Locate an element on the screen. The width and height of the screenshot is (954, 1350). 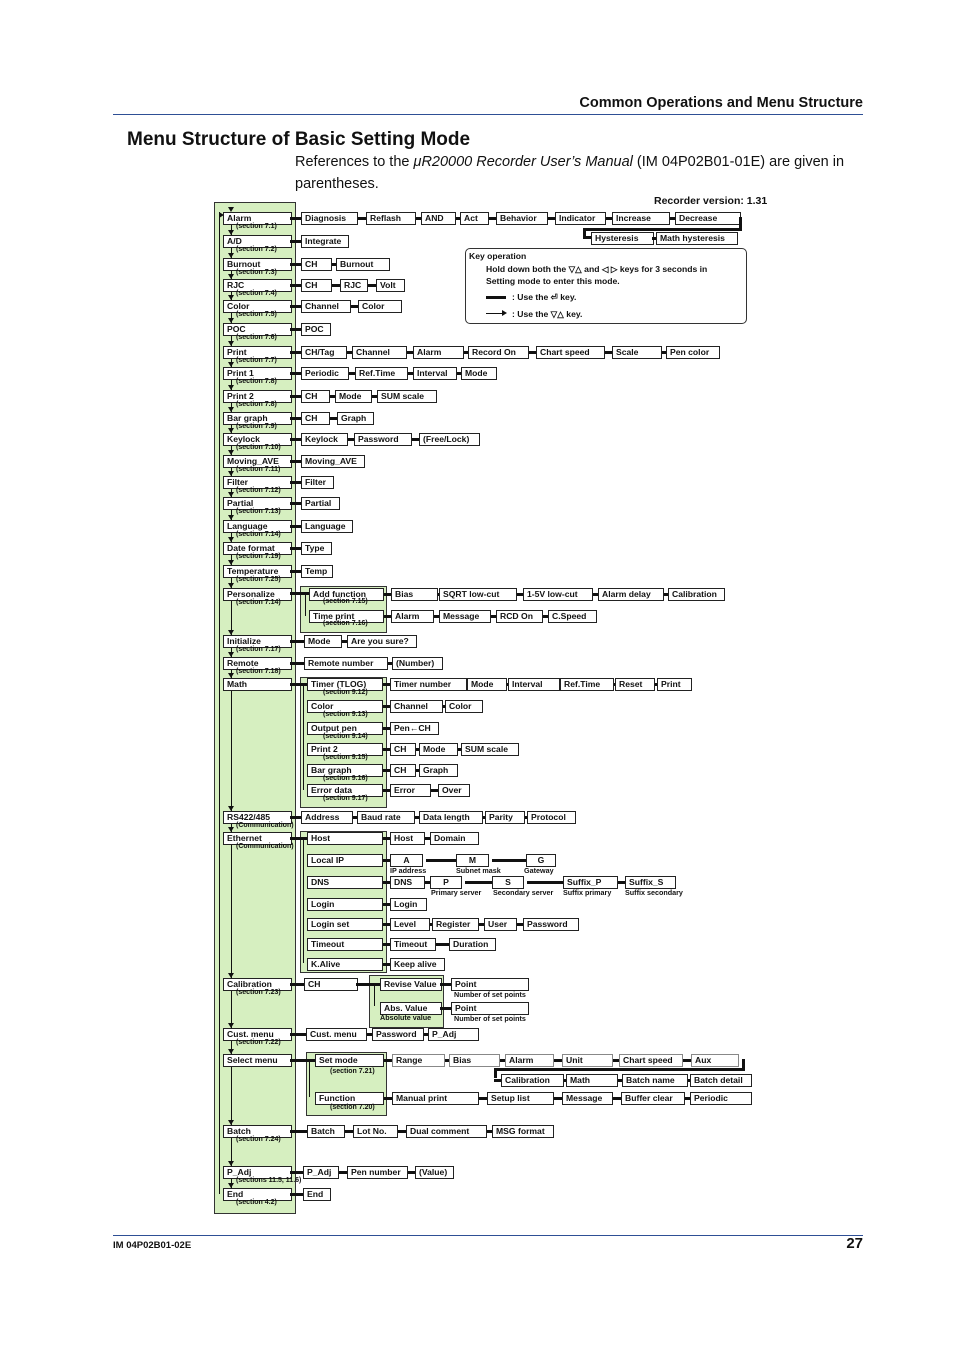
menu-item: Address is located at coordinates (327, 817).